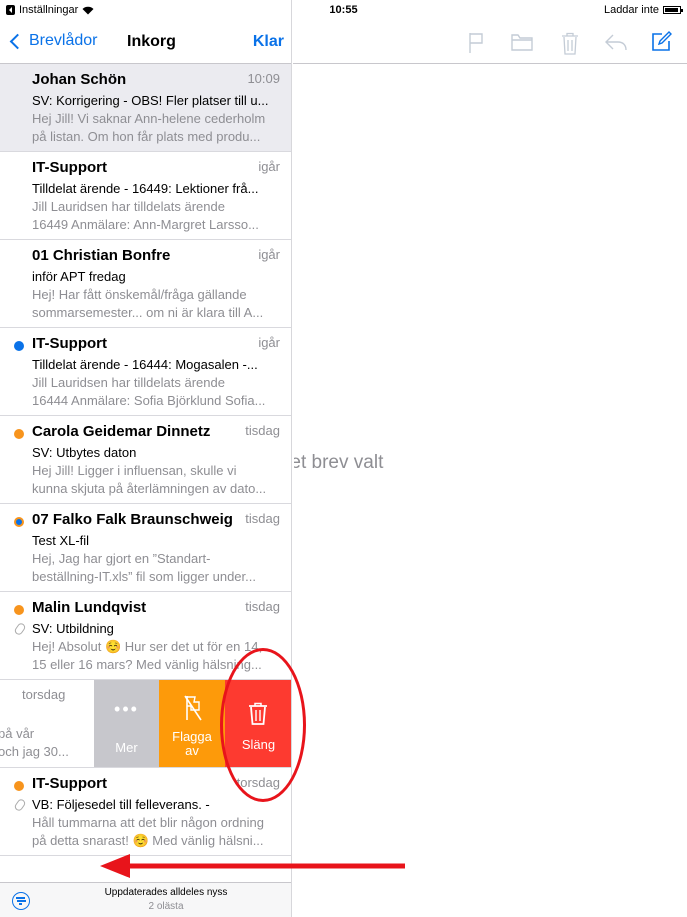 The image size is (687, 917). I want to click on unflag-button-label: Flagga av, so click(192, 744).